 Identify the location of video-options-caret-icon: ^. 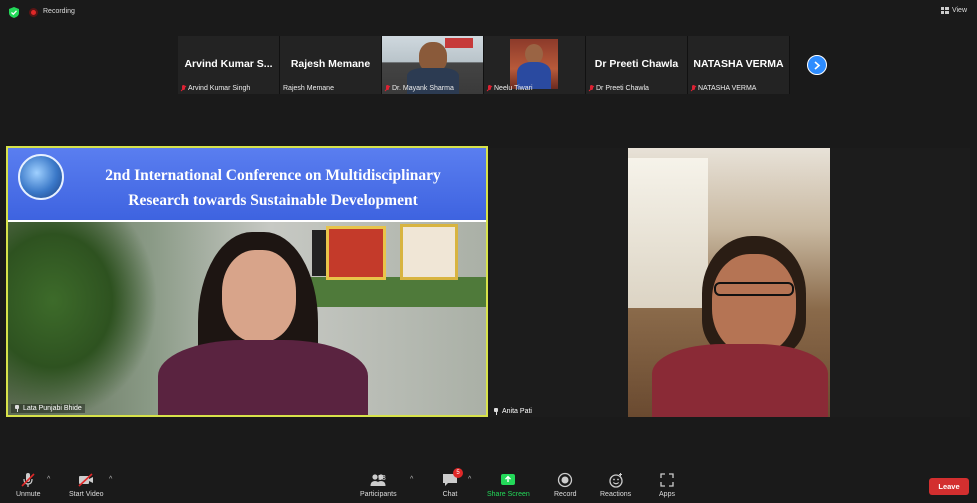
(110, 479).